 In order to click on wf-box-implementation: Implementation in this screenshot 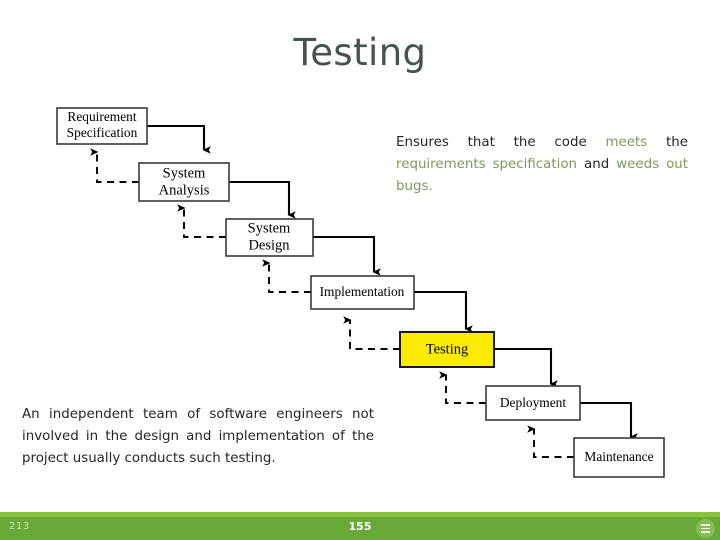, I will do `click(362, 292)`.